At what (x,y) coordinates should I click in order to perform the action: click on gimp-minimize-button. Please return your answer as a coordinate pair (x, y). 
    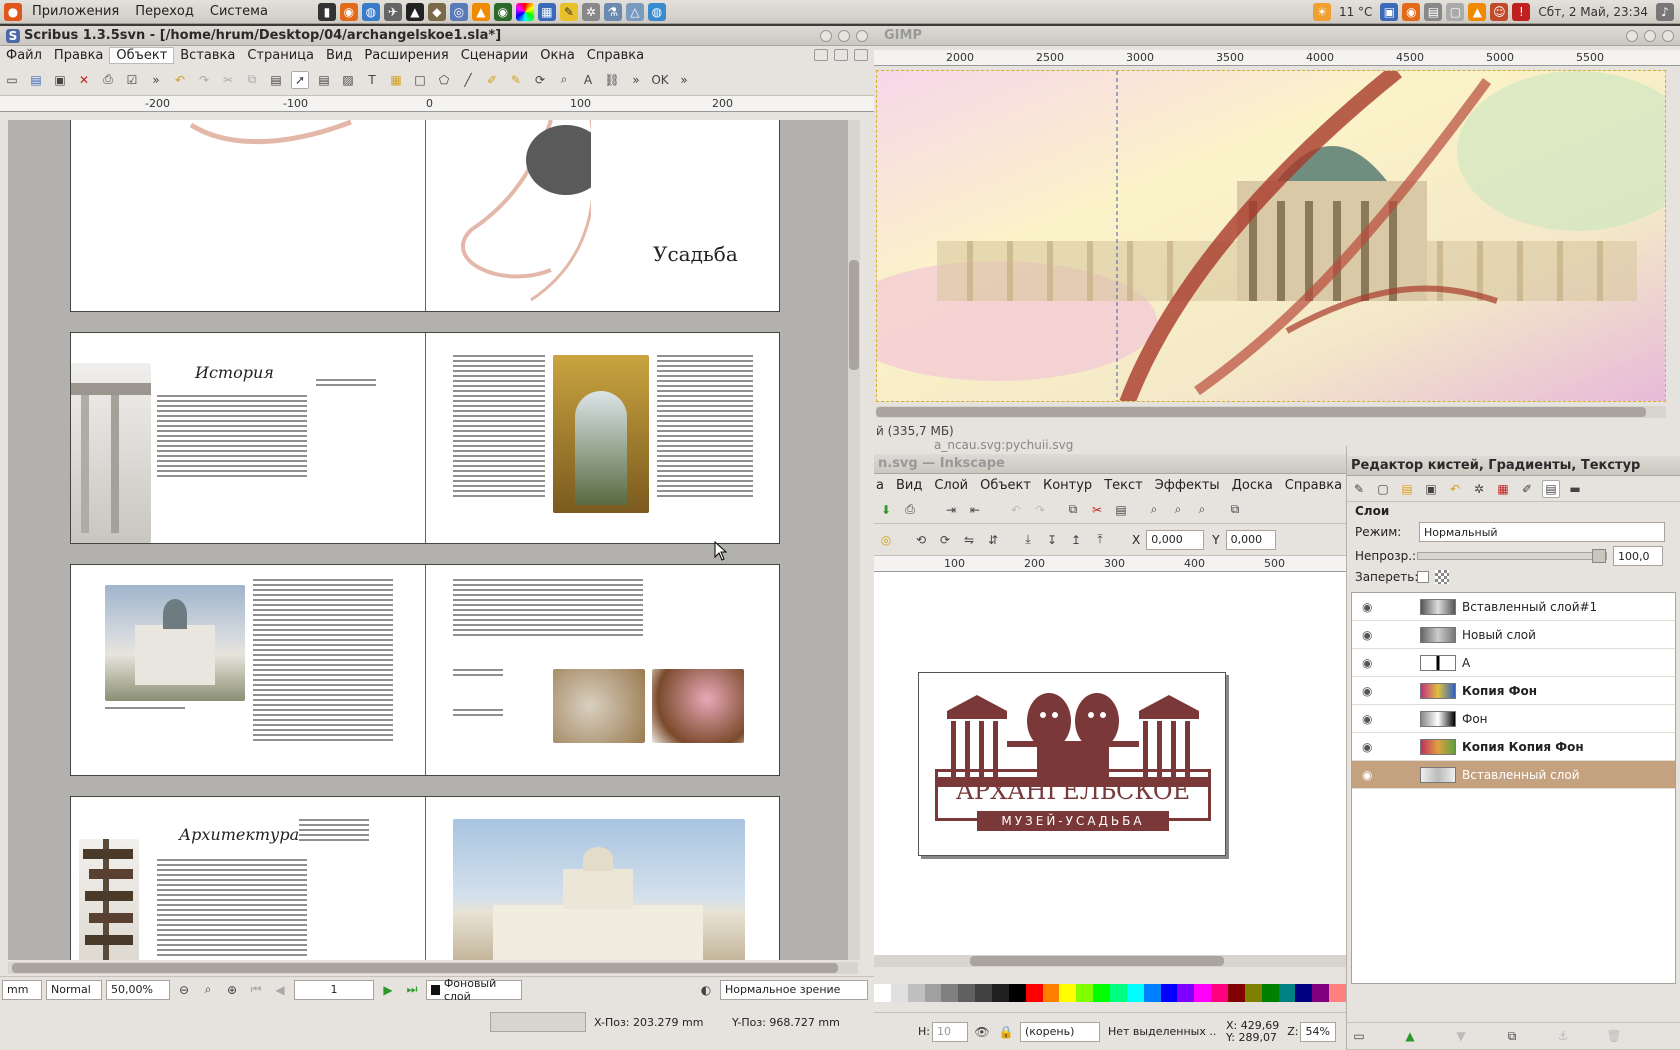
    Looking at the image, I should click on (1632, 35).